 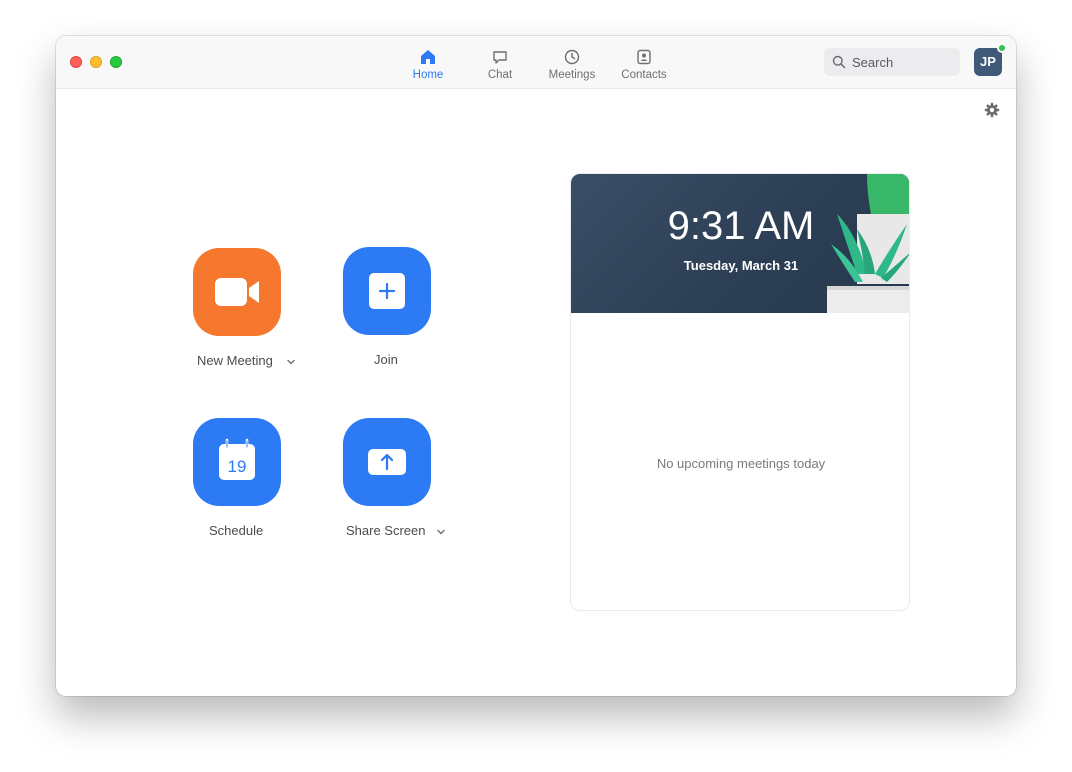 I want to click on window-minimize-button, so click(x=96, y=62).